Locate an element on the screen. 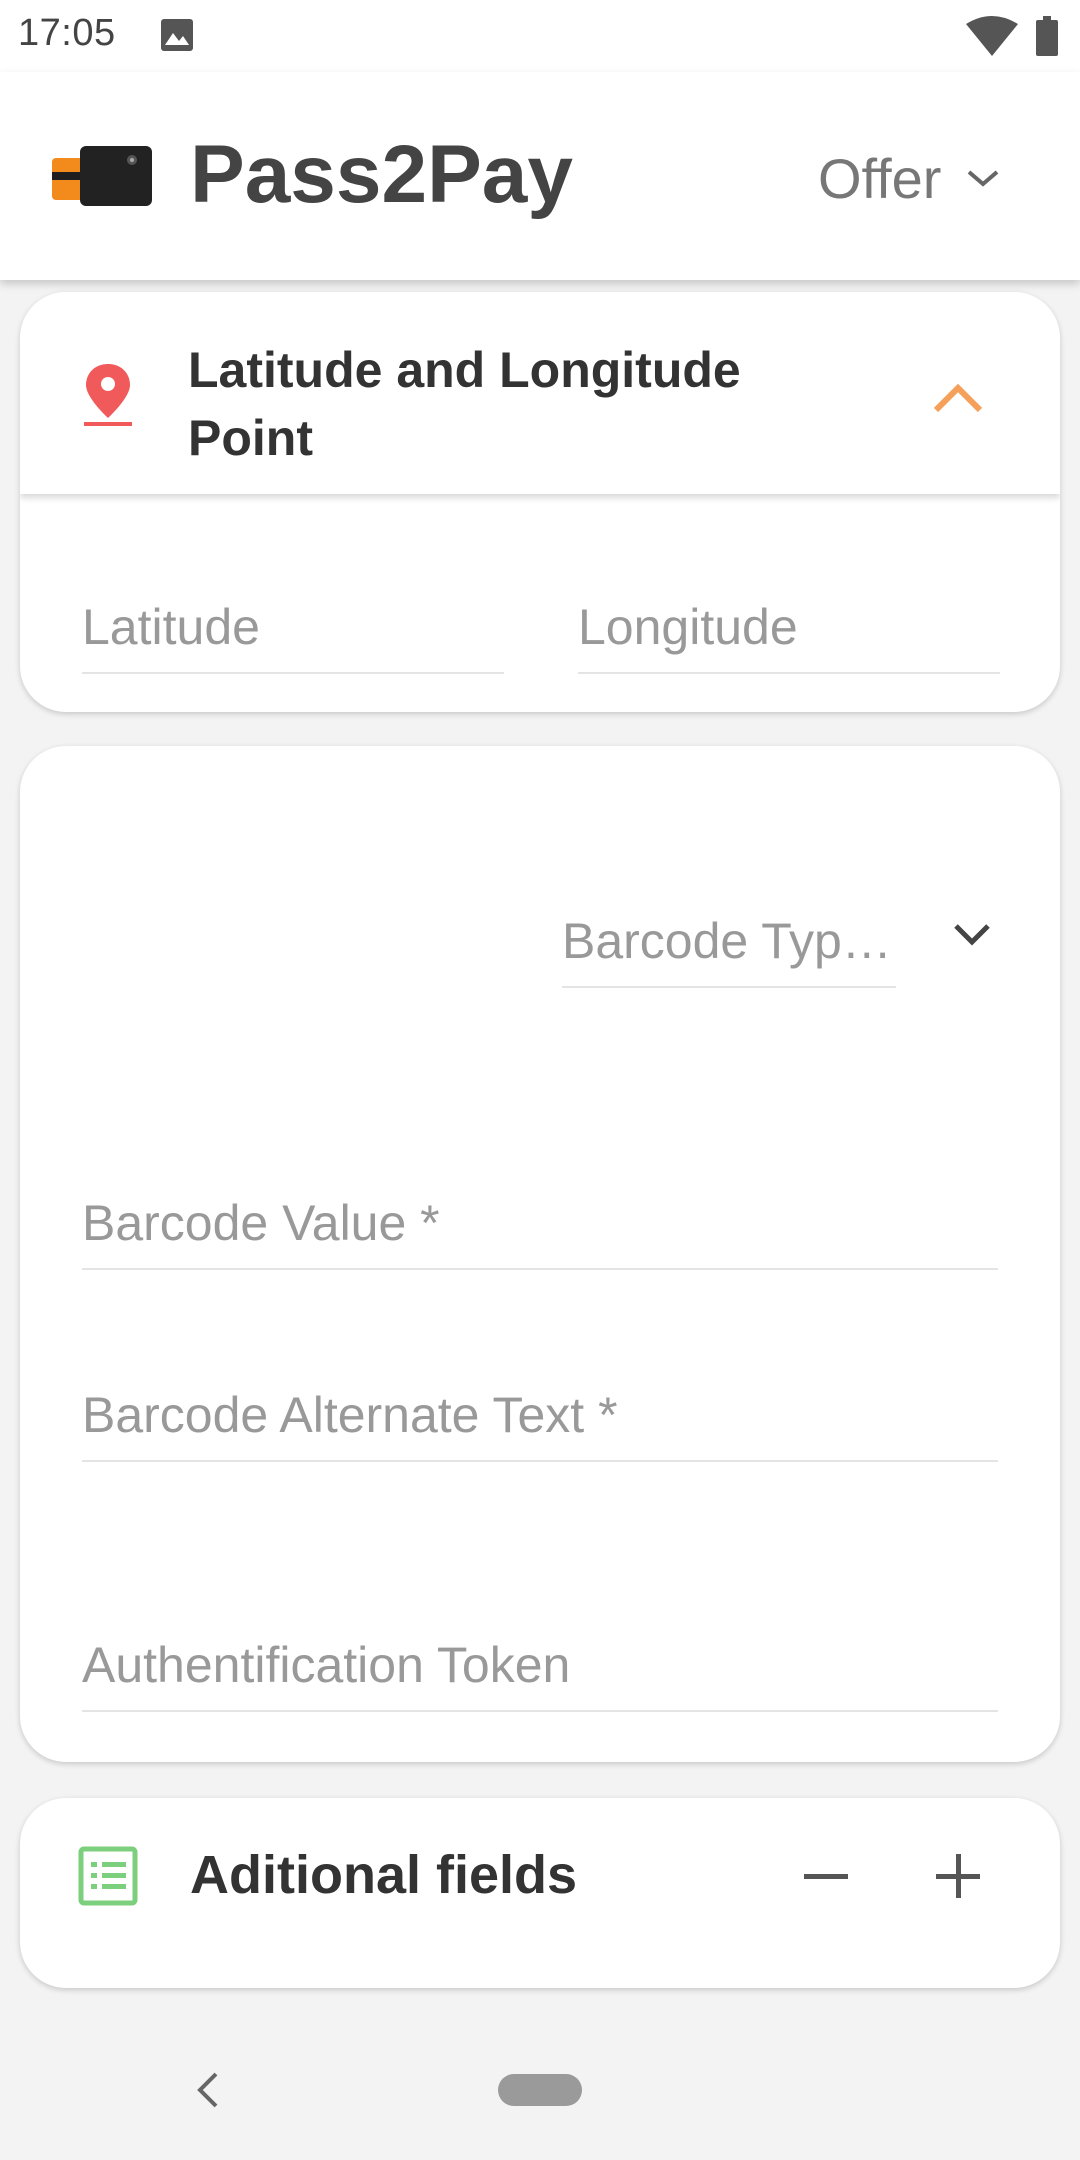 The image size is (1080, 2160). location-card-header: Latitude and Longitude Point is located at coordinates (540, 393).